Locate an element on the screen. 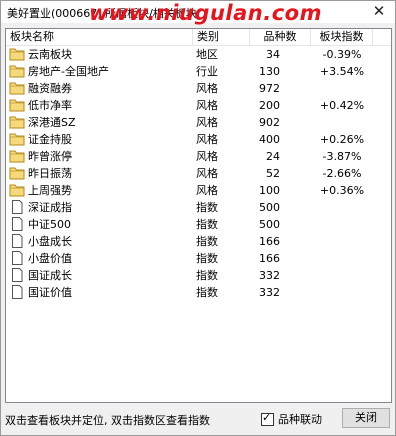 The width and height of the screenshot is (396, 436). board-count: 166 is located at coordinates (269, 241).